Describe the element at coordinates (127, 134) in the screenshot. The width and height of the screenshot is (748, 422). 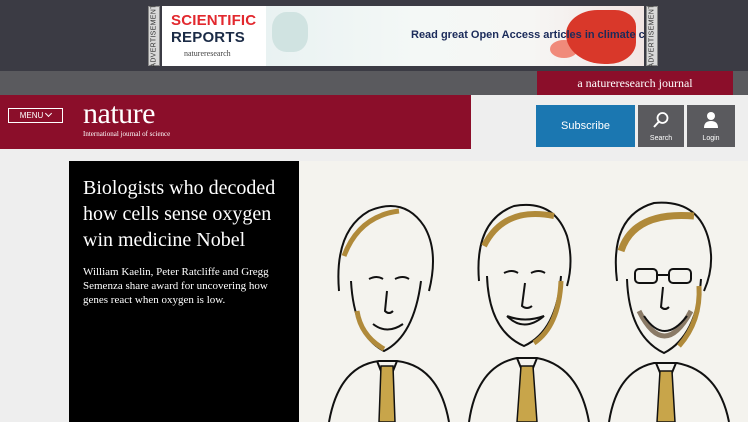
I see `logo-tagline: International journal of science` at that location.